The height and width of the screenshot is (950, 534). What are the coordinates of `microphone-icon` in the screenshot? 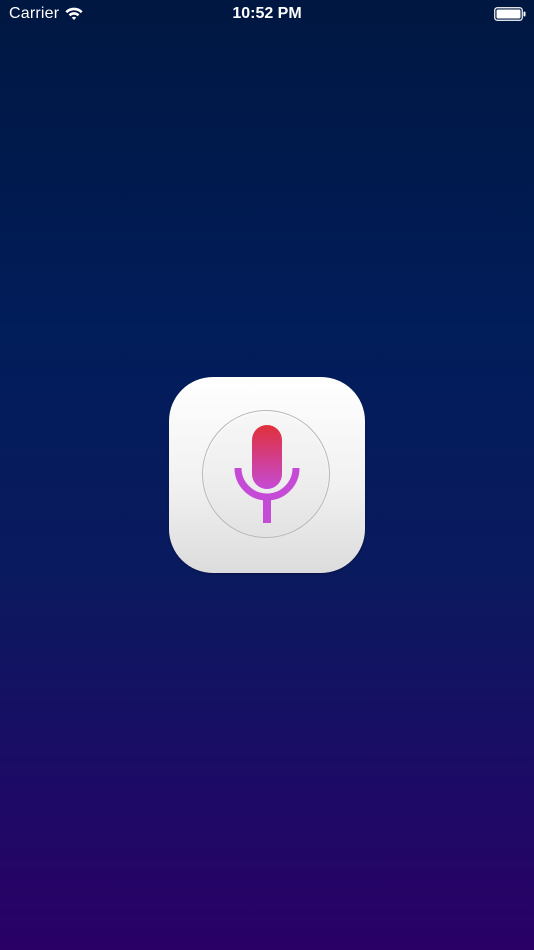 It's located at (267, 474).